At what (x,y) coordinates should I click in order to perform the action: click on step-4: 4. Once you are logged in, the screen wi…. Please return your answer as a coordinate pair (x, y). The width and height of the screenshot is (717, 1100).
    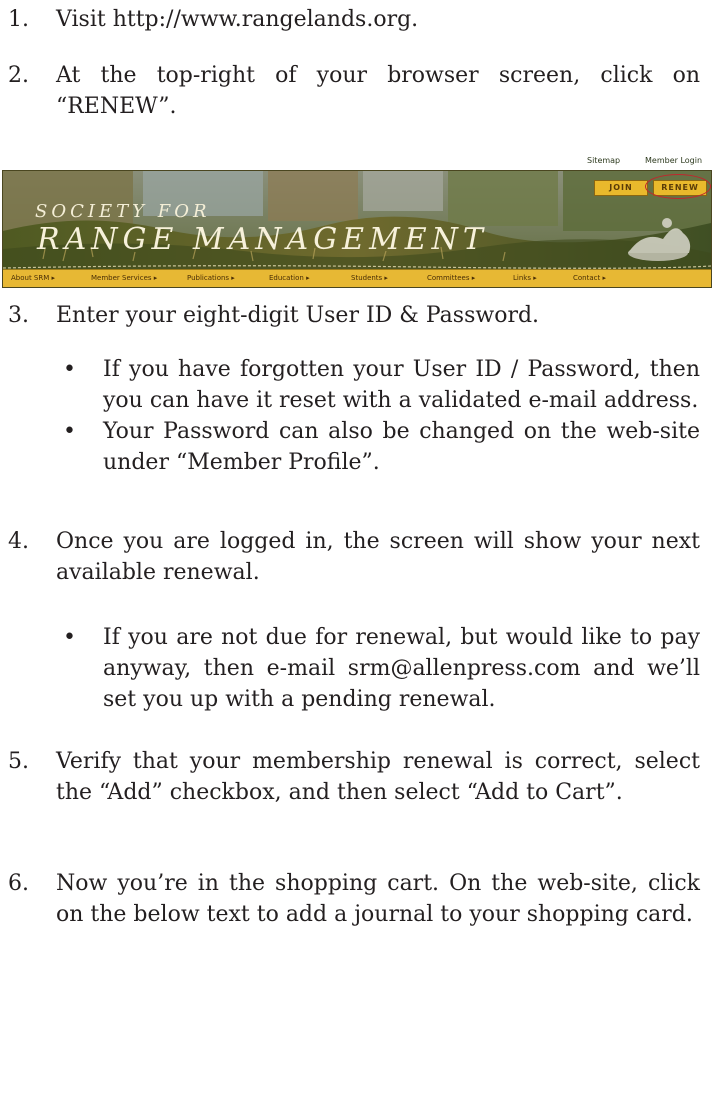
    Looking at the image, I should click on (350, 557).